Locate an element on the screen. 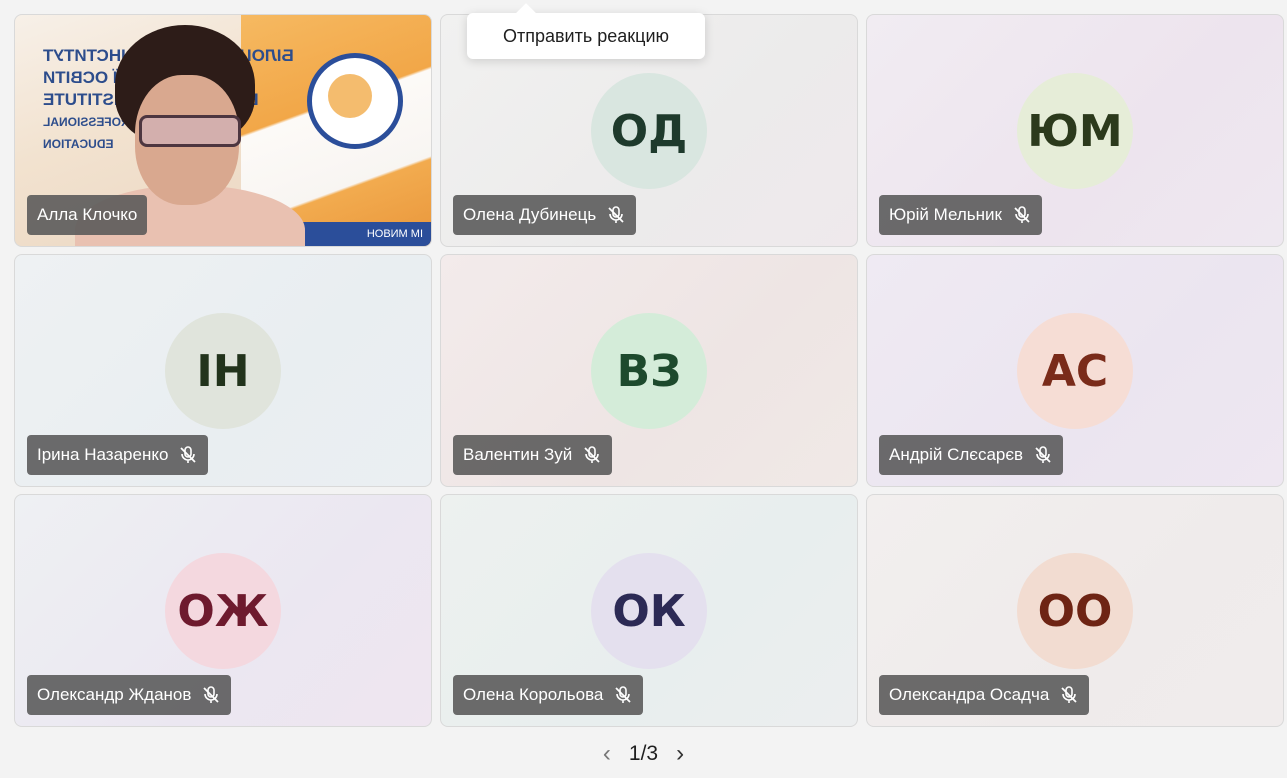  avatar: ОЖ is located at coordinates (223, 611).